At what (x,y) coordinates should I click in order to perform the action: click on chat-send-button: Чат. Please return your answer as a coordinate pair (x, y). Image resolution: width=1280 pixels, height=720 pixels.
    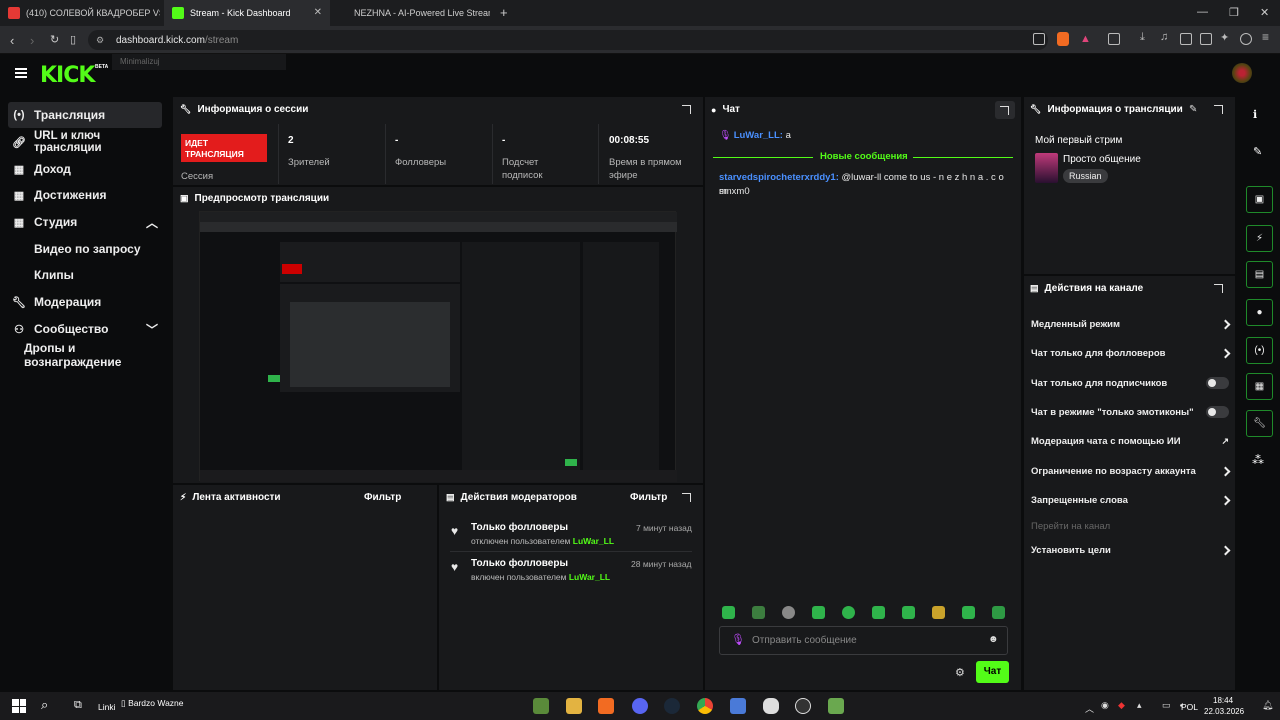
    Looking at the image, I should click on (992, 672).